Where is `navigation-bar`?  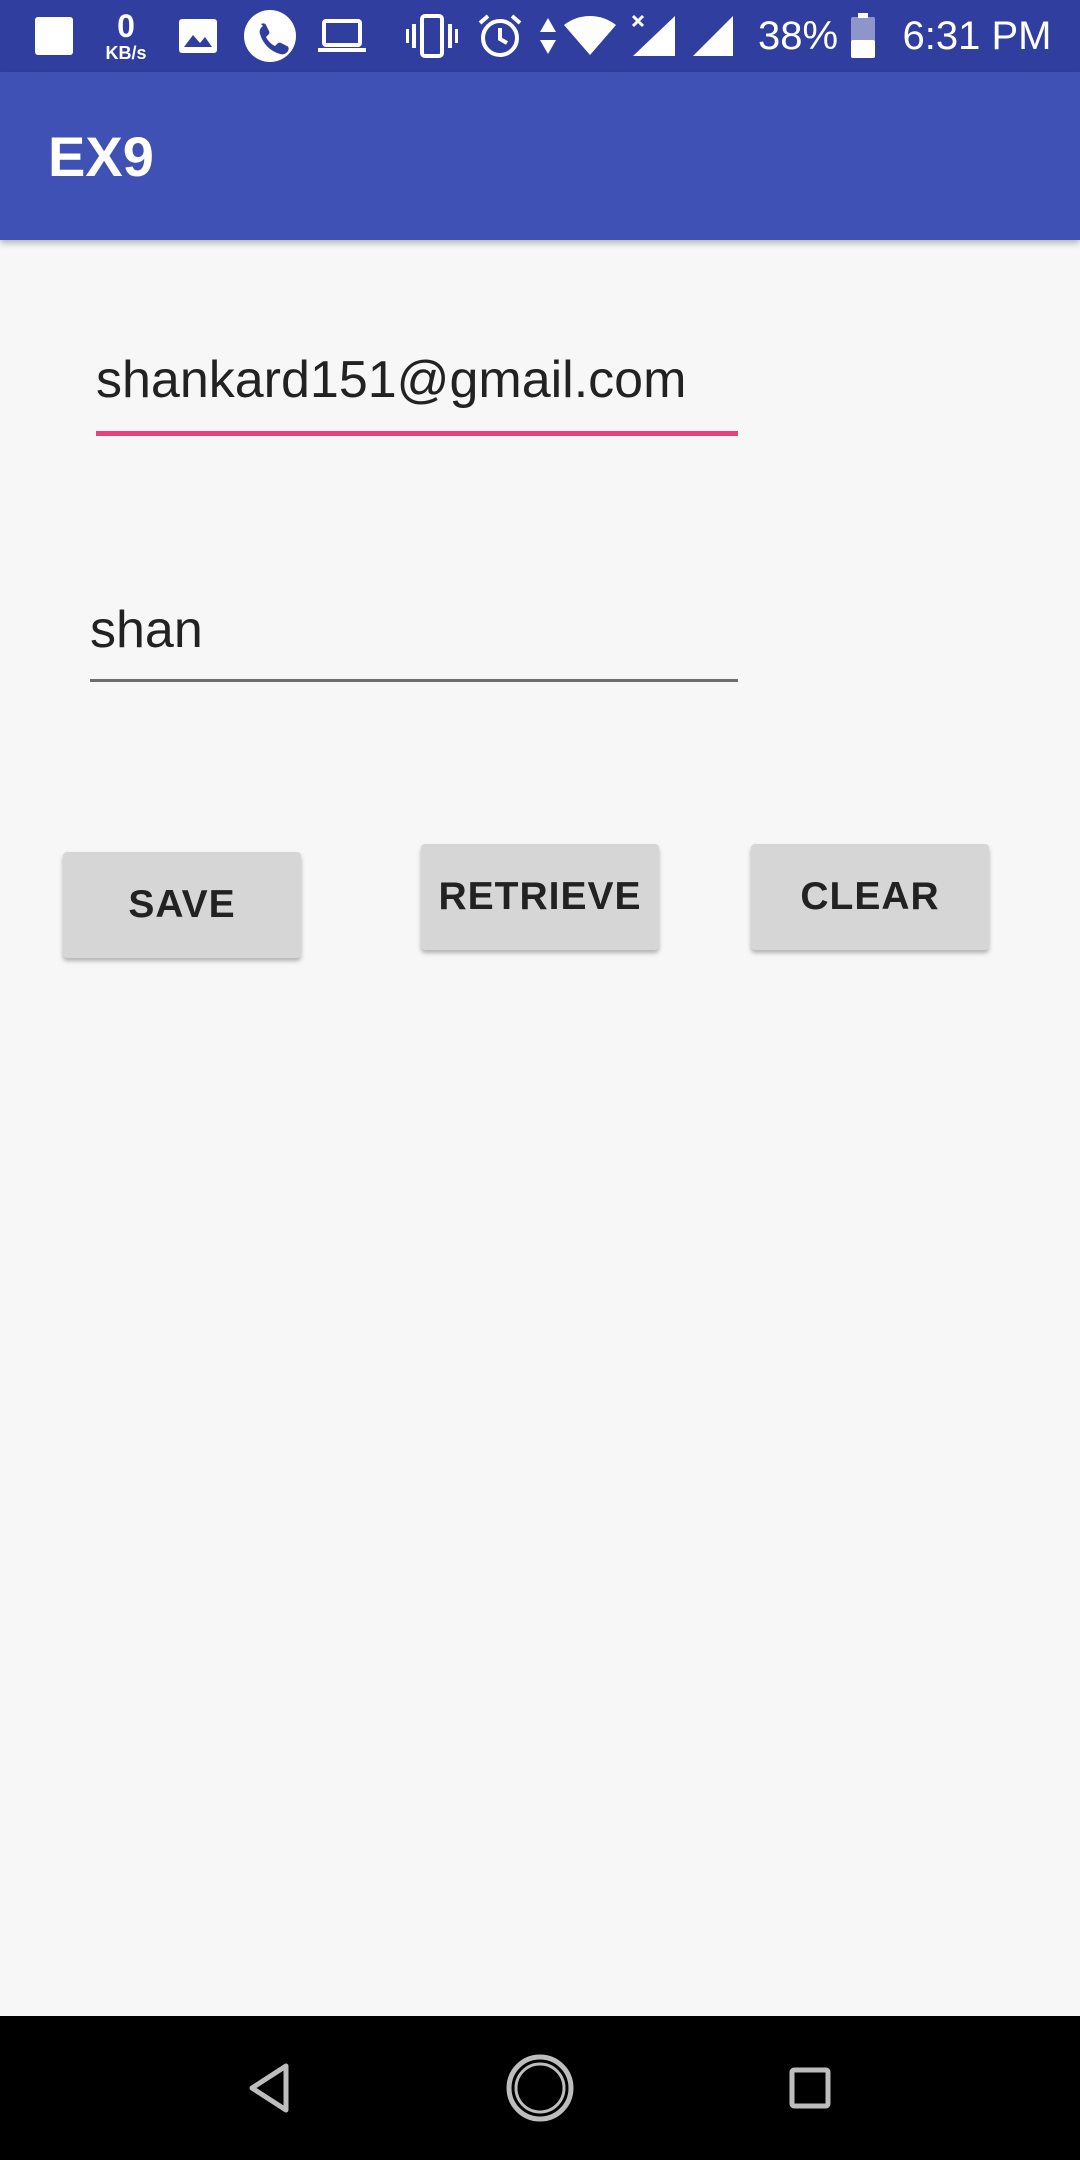 navigation-bar is located at coordinates (540, 2088).